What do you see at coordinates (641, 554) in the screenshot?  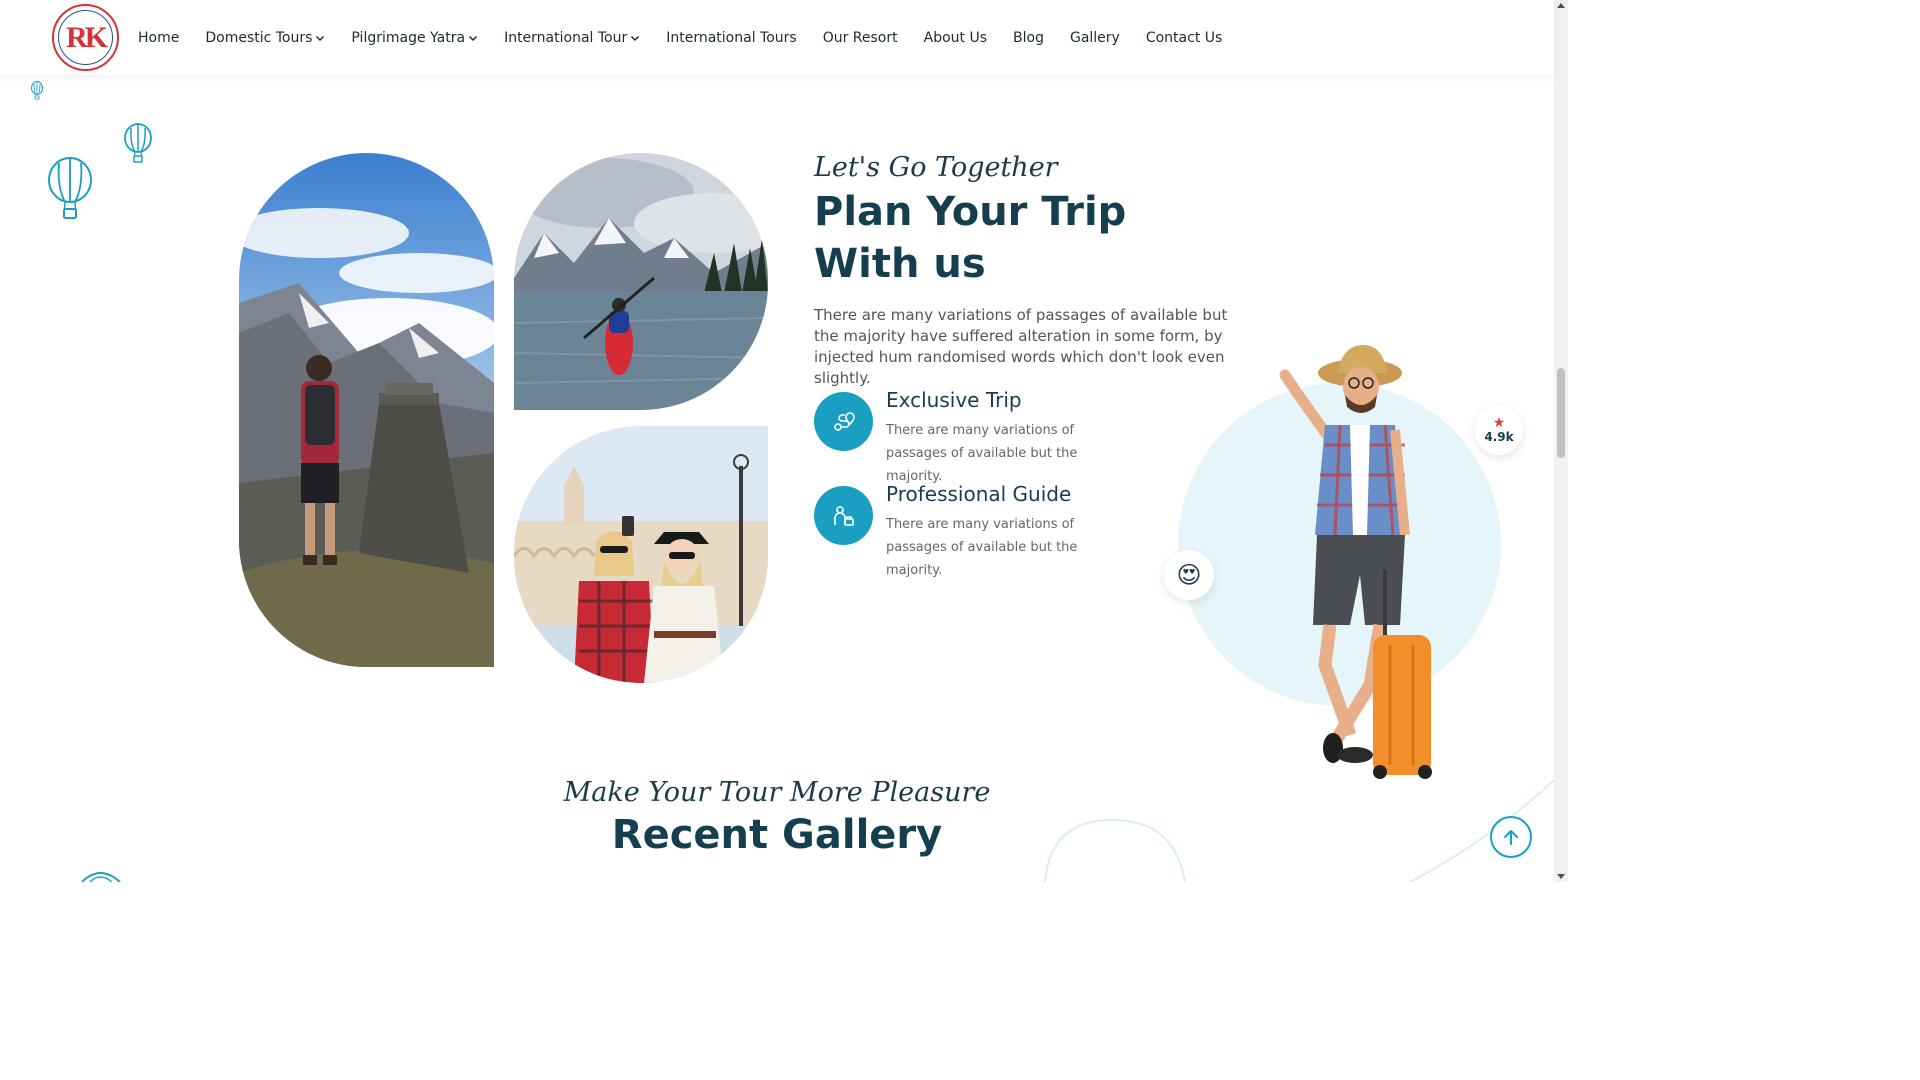 I see `friends-selfie-image` at bounding box center [641, 554].